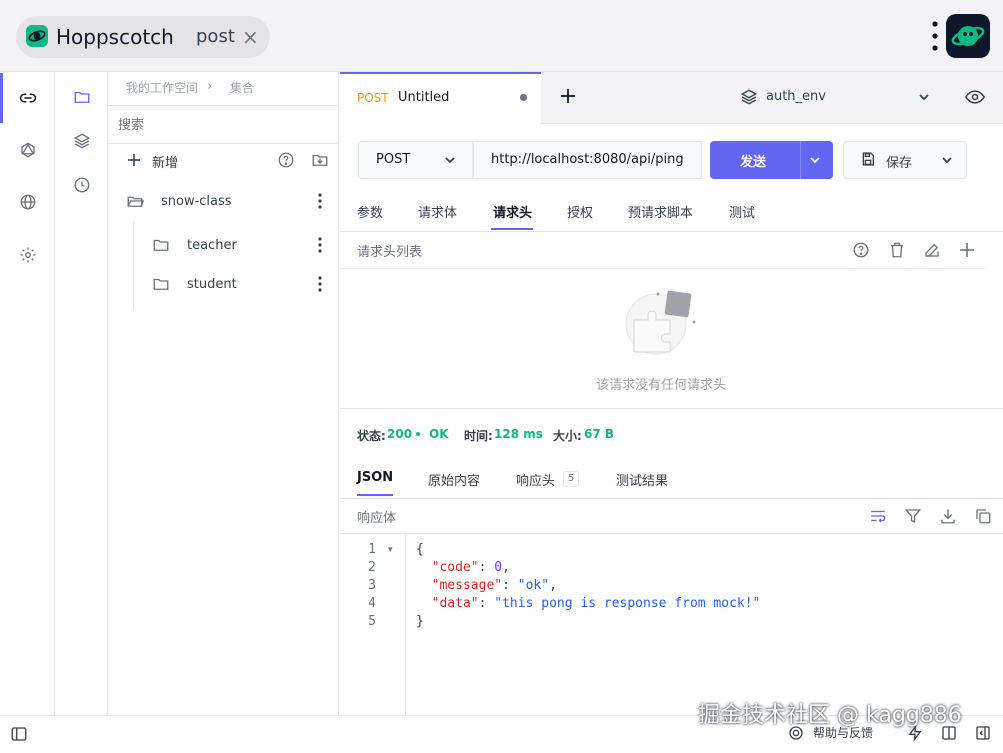  I want to click on tab-response-raw: 原始内容, so click(454, 479).